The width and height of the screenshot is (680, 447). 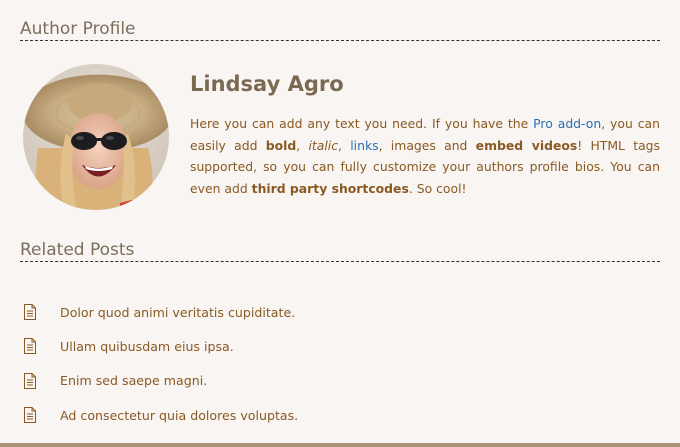 I want to click on pro-addon-link: Pro add-on, so click(x=567, y=123).